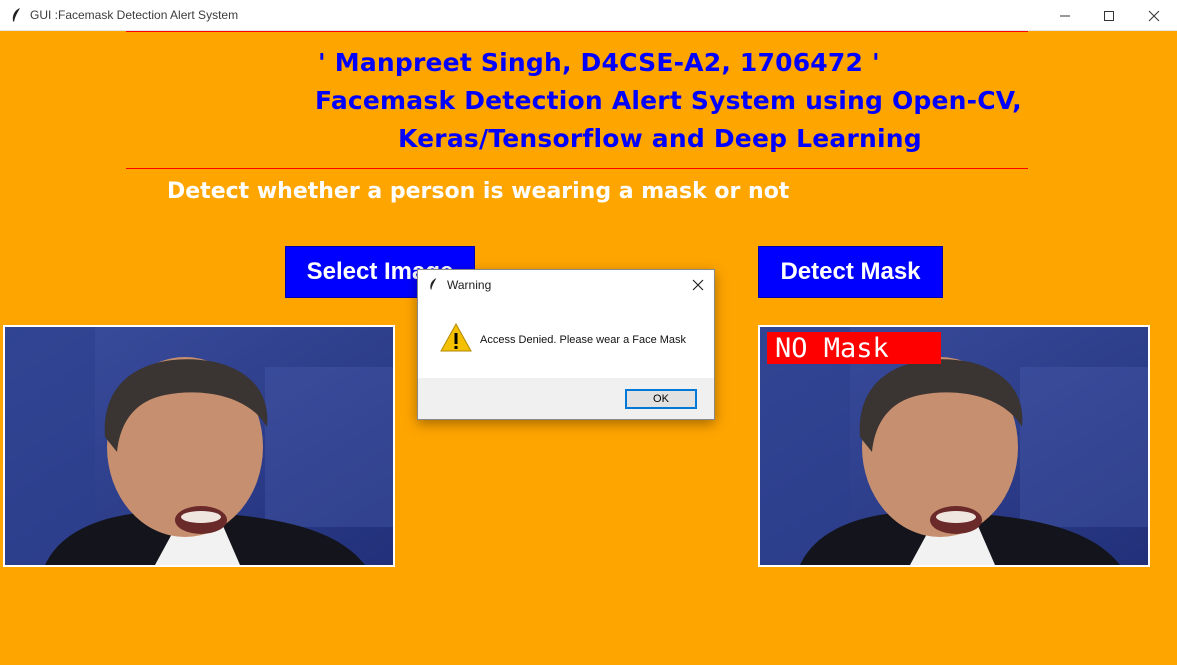 The image size is (1177, 665). What do you see at coordinates (199, 446) in the screenshot?
I see `input-image` at bounding box center [199, 446].